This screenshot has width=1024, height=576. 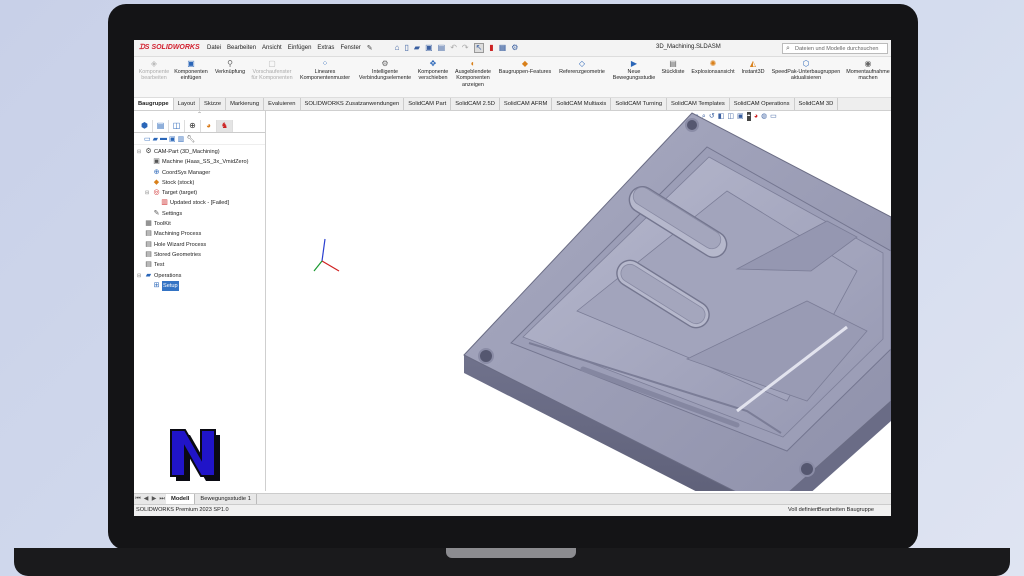 What do you see at coordinates (475, 104) in the screenshot?
I see `tab-solidcam-25d: SolidCAM 2.5D` at bounding box center [475, 104].